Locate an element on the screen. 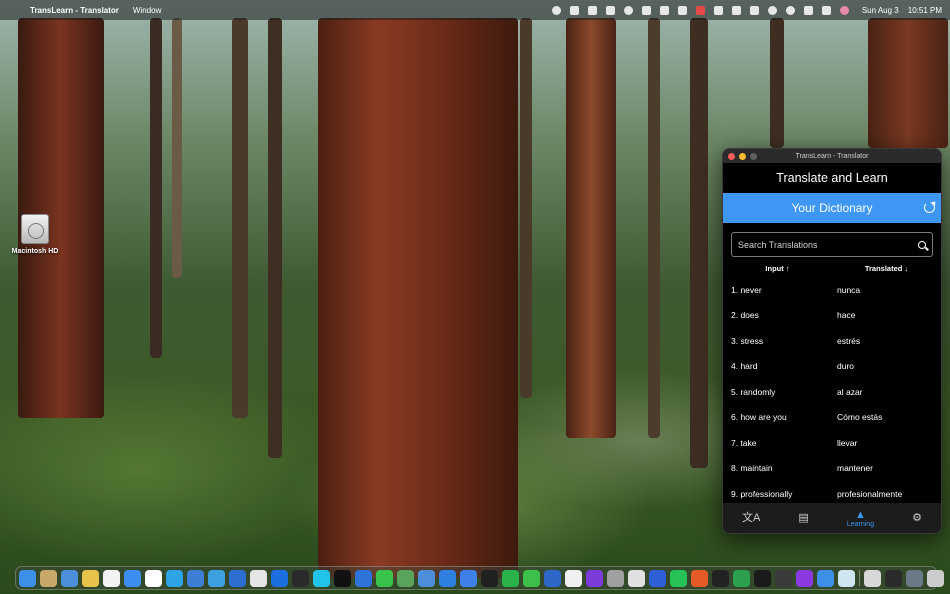 Image resolution: width=950 pixels, height=594 pixels. refresh-icon is located at coordinates (929, 207).